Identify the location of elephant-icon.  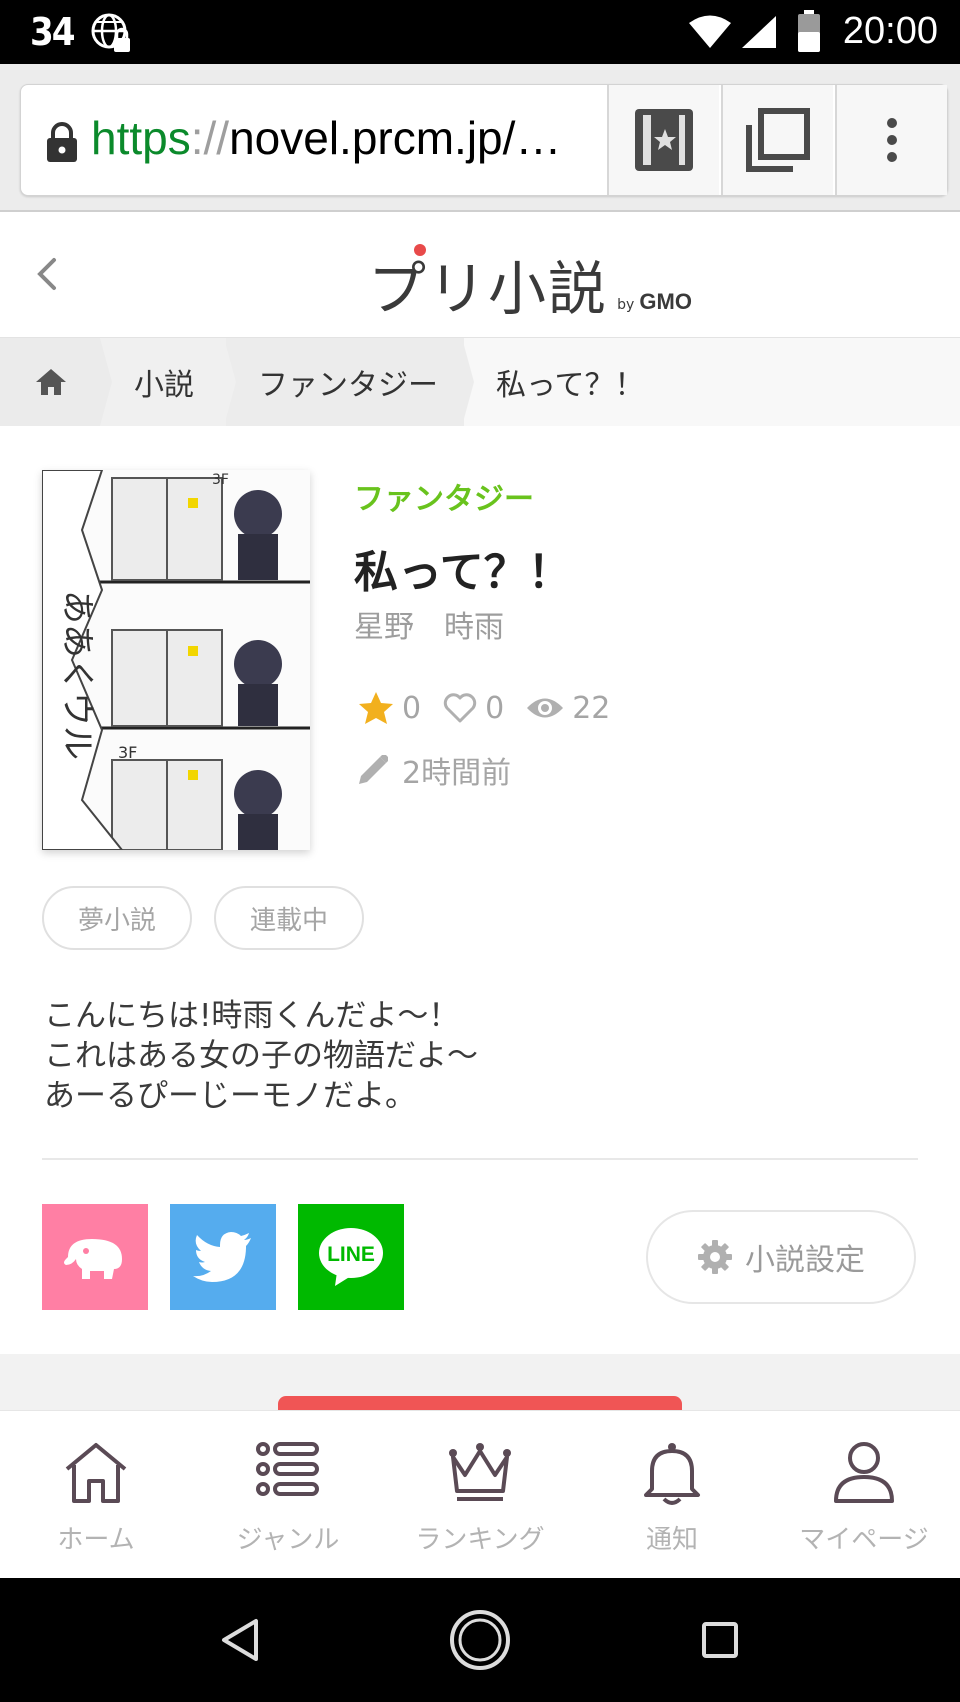
(93, 1259).